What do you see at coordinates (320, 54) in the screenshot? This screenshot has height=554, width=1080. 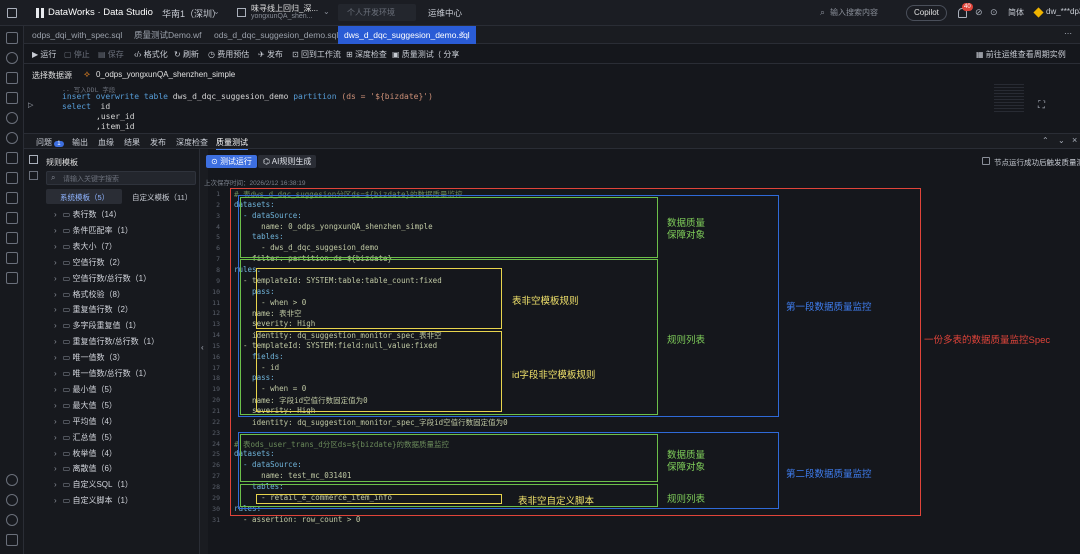 I see `back-label: 回到工作流` at bounding box center [320, 54].